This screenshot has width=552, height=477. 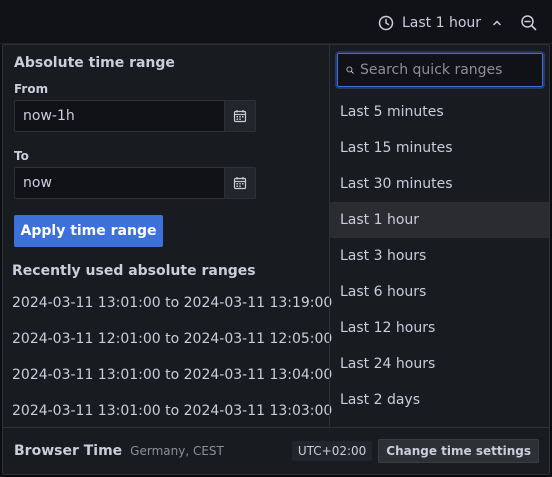 I want to click on quick-ranges-search, so click(x=440, y=70).